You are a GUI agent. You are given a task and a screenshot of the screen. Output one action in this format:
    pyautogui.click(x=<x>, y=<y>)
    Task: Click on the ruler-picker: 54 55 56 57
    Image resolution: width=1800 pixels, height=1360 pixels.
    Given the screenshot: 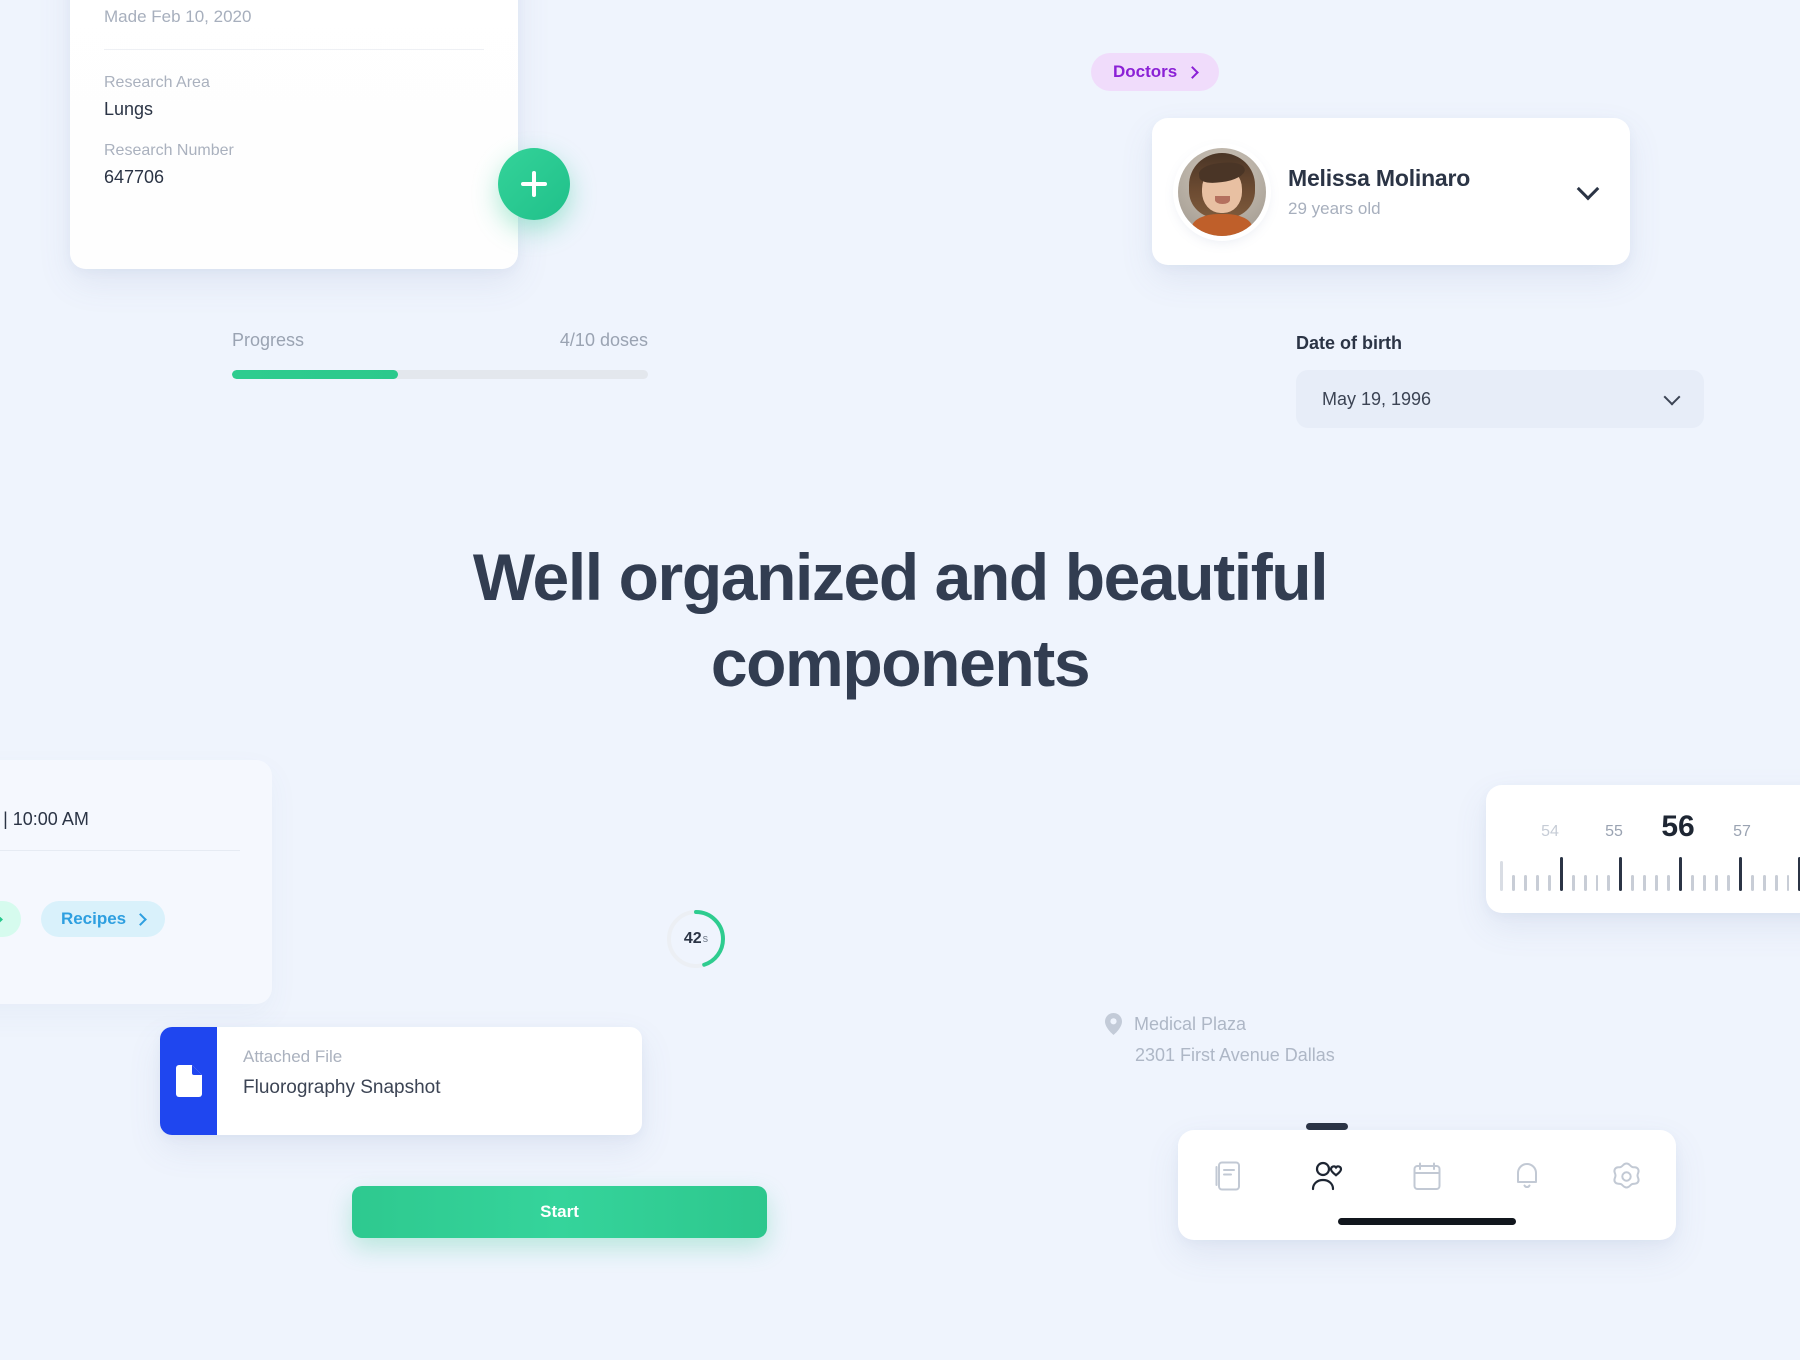 What is the action you would take?
    pyautogui.click(x=1643, y=849)
    